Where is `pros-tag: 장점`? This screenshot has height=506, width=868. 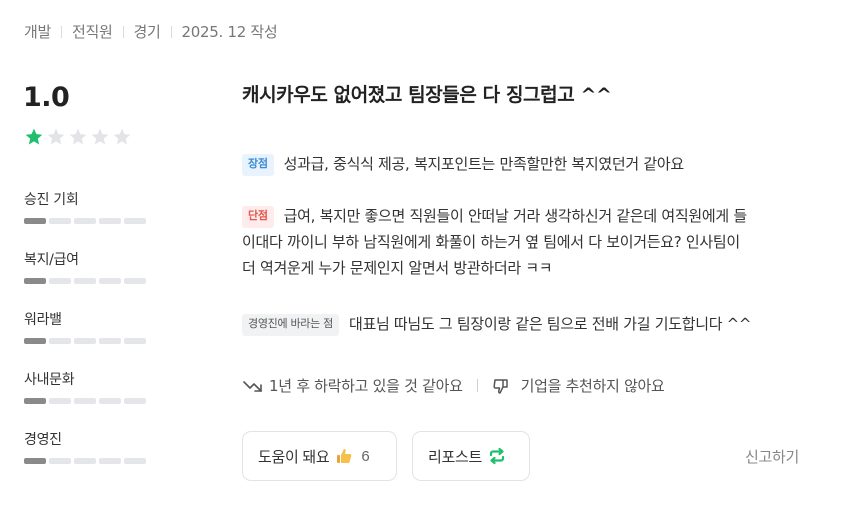 pros-tag: 장점 is located at coordinates (258, 165).